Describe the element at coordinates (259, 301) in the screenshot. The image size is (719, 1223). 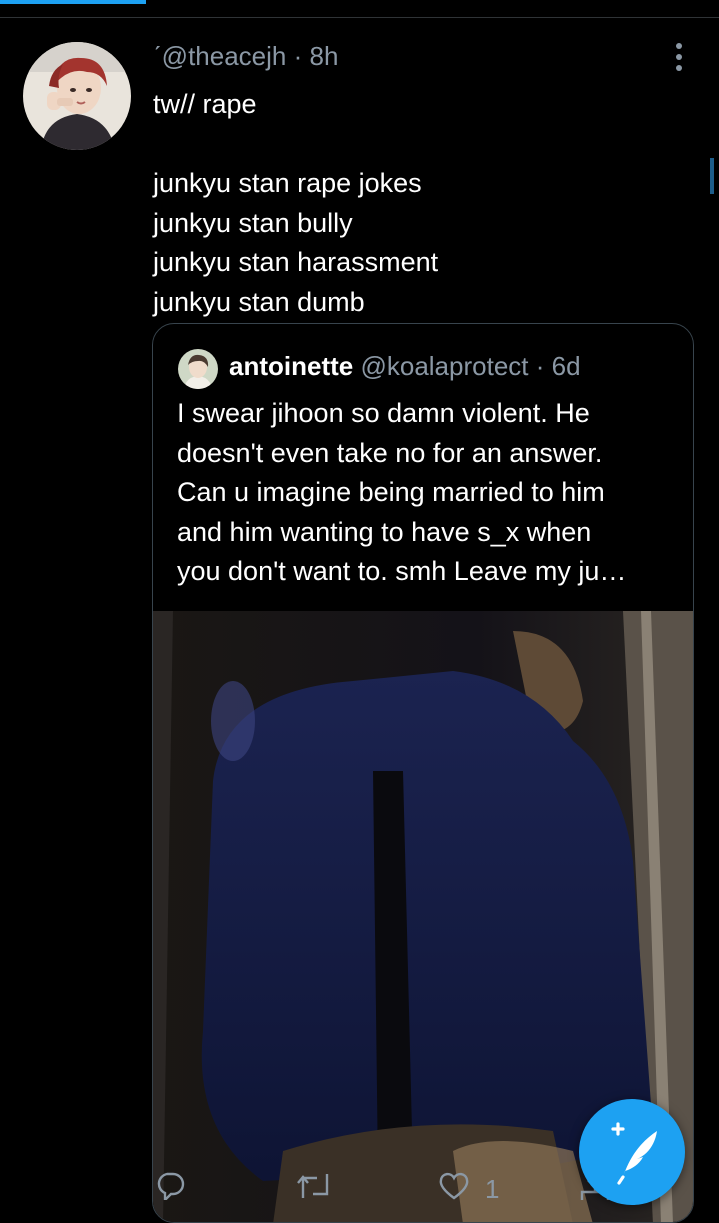
I see `tweet-text-line: junkyu stan dumb` at that location.